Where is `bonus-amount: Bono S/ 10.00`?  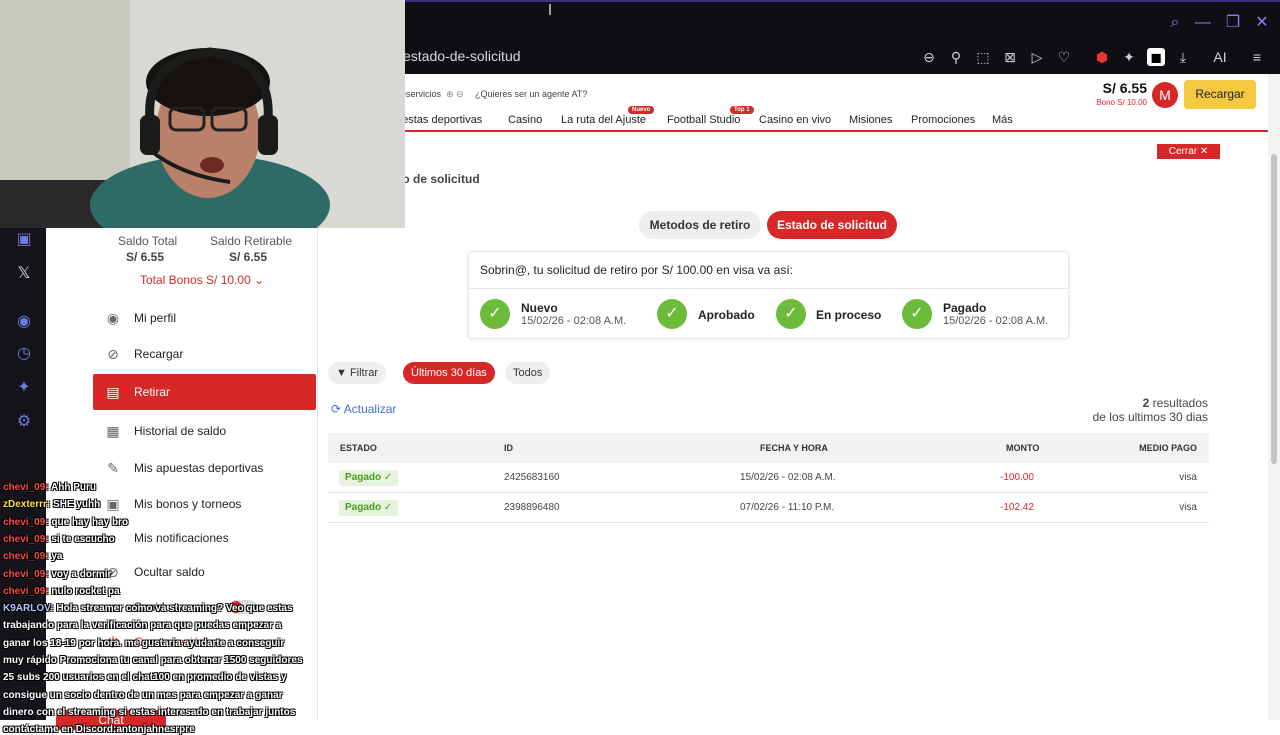
bonus-amount: Bono S/ 10.00 is located at coordinates (1121, 102).